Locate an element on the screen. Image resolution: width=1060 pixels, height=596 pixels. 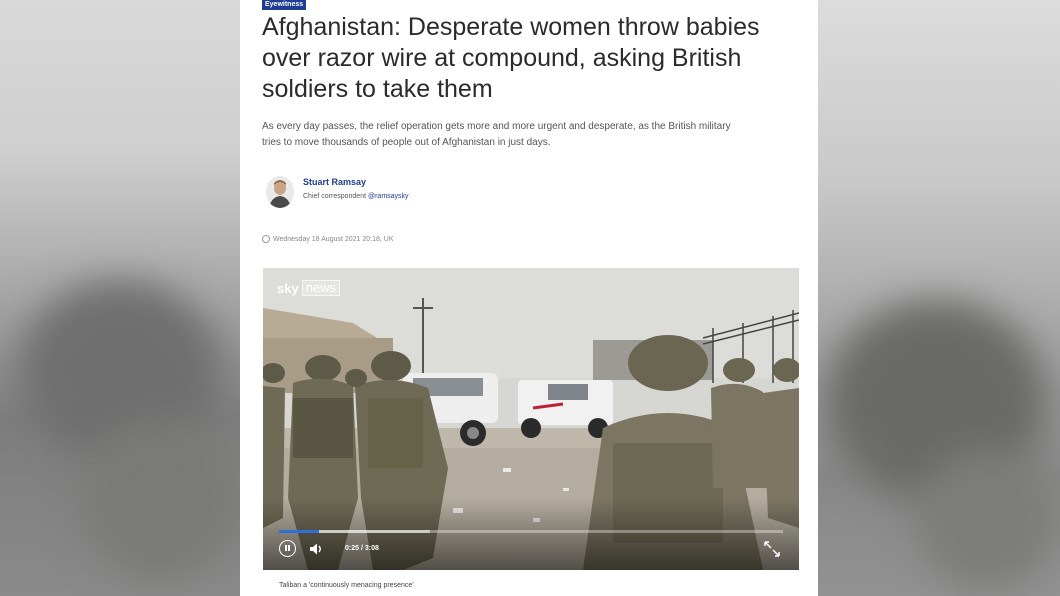
author-handle: @ramsaysky is located at coordinates (388, 196).